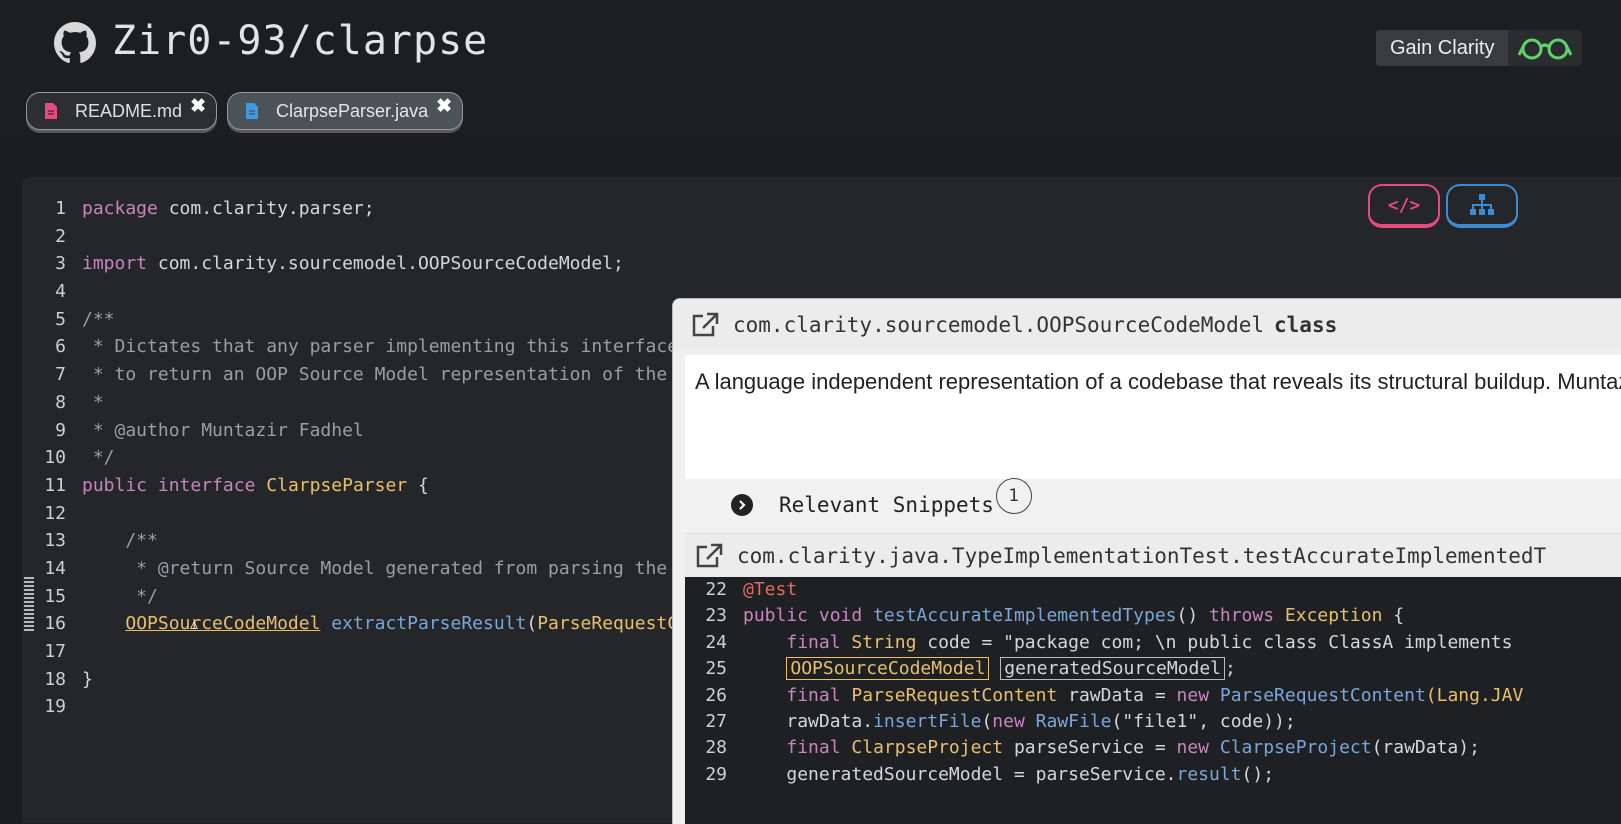 The image size is (1621, 824). What do you see at coordinates (886, 505) in the screenshot?
I see `snippets-label: Relevant Snippets` at bounding box center [886, 505].